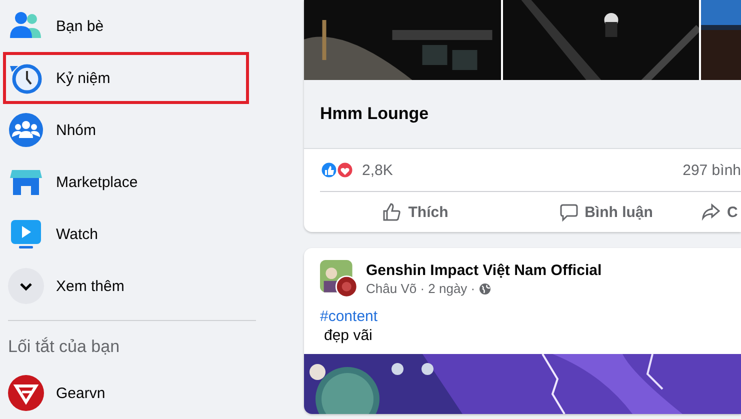  What do you see at coordinates (568, 212) in the screenshot?
I see `comment-icon` at bounding box center [568, 212].